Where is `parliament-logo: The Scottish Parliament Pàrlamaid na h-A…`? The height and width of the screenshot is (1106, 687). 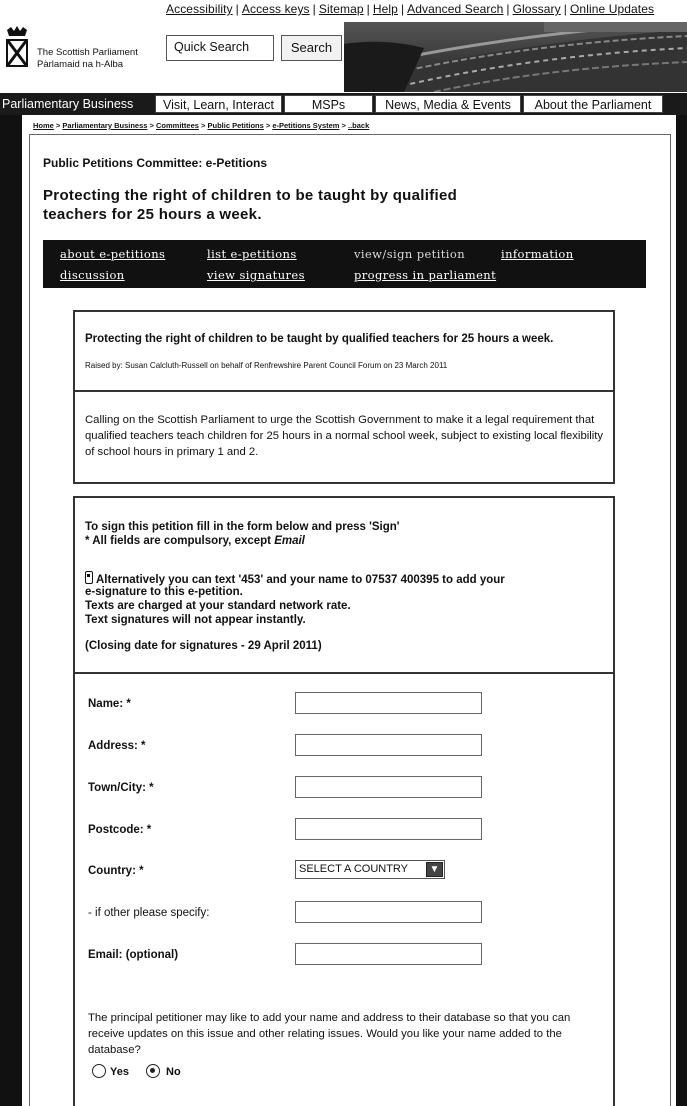
parliament-logo: The Scottish Parliament Pàrlamaid na h-A… is located at coordinates (78, 56).